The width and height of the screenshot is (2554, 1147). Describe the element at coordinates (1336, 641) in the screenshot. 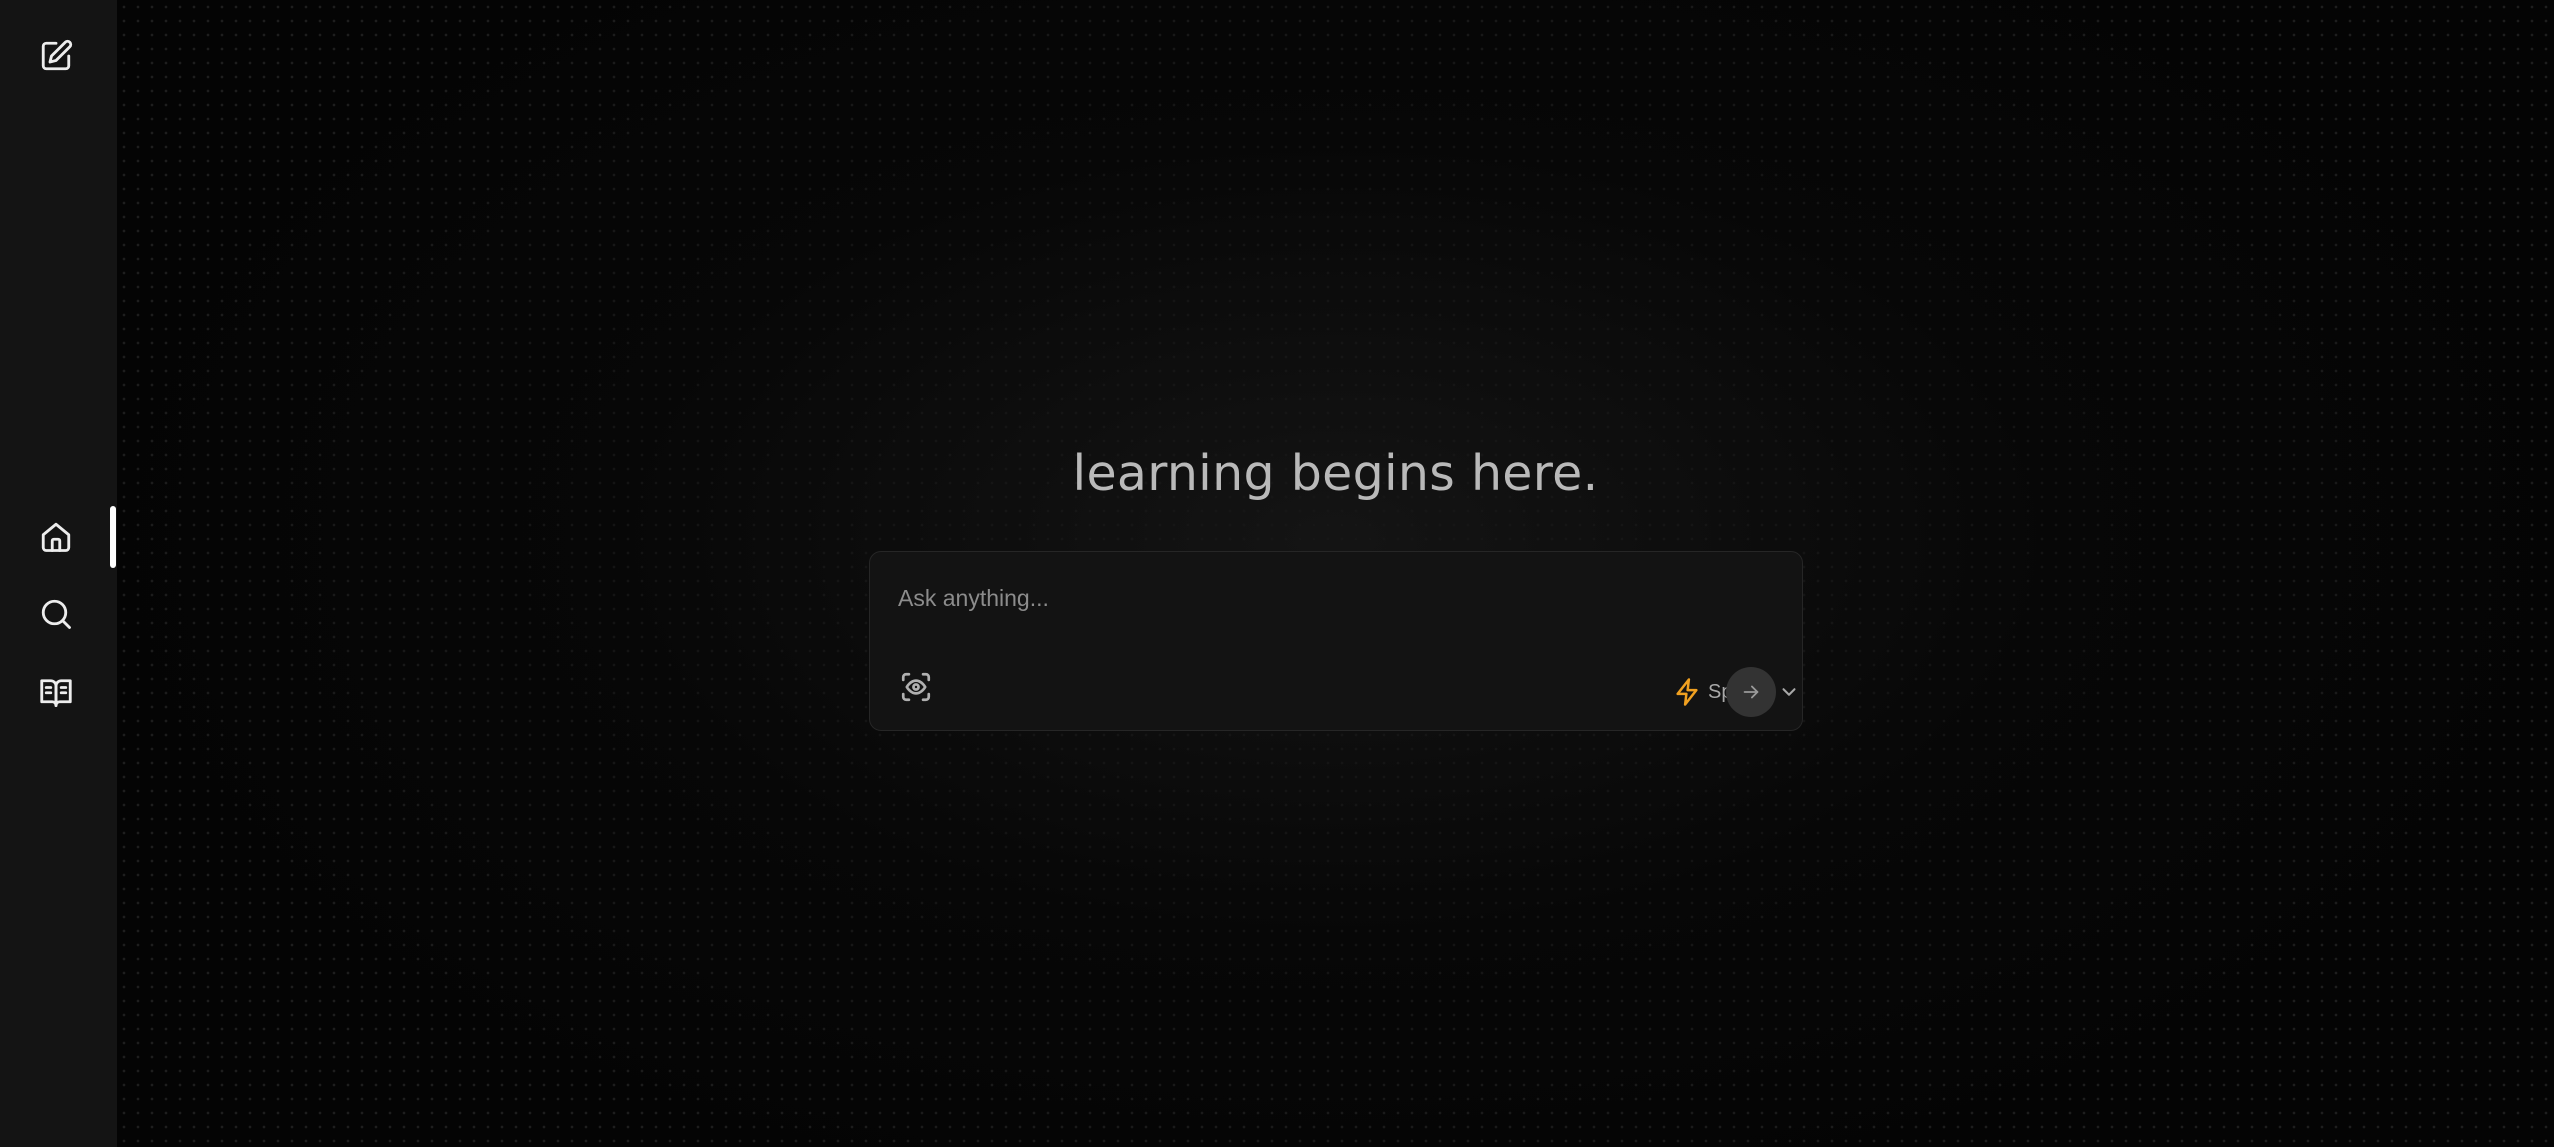

I see `prompt-box: Speed` at that location.